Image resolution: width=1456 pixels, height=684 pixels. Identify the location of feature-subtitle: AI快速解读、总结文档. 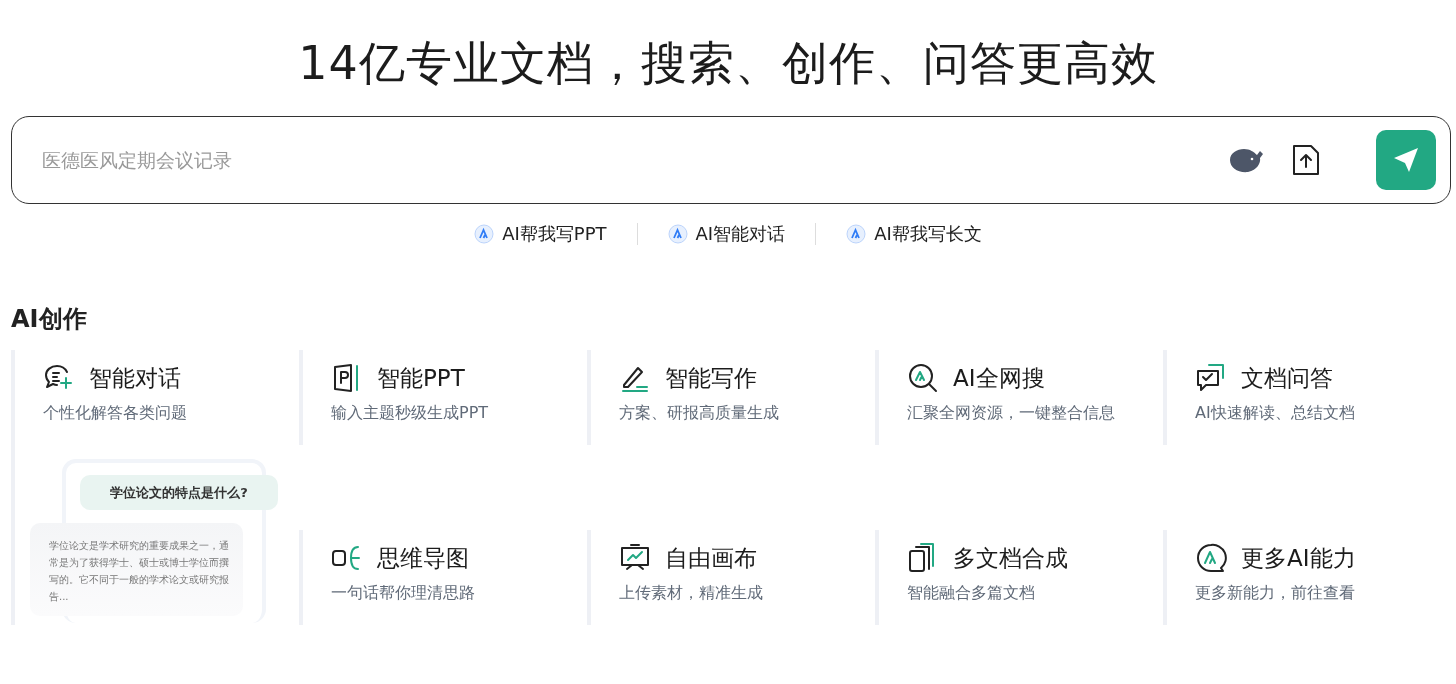
(1275, 413).